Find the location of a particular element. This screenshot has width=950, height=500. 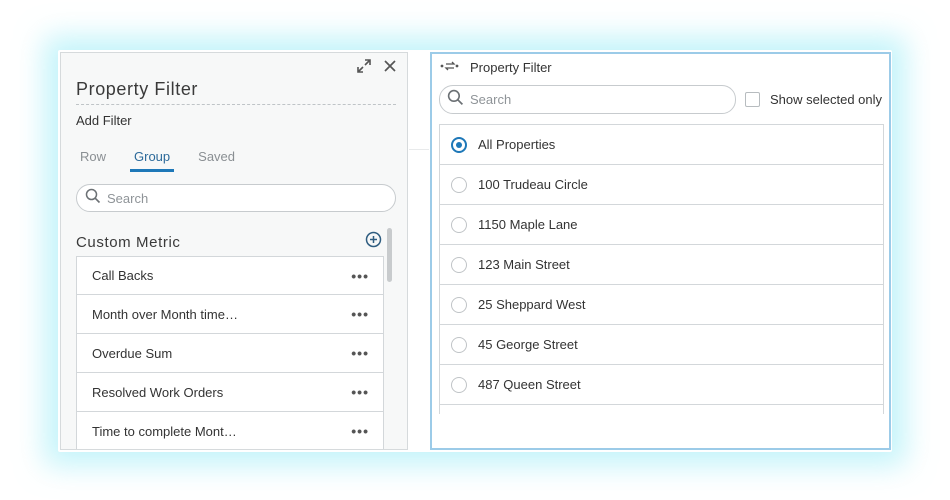

list-scrollbar is located at coordinates (389, 255).